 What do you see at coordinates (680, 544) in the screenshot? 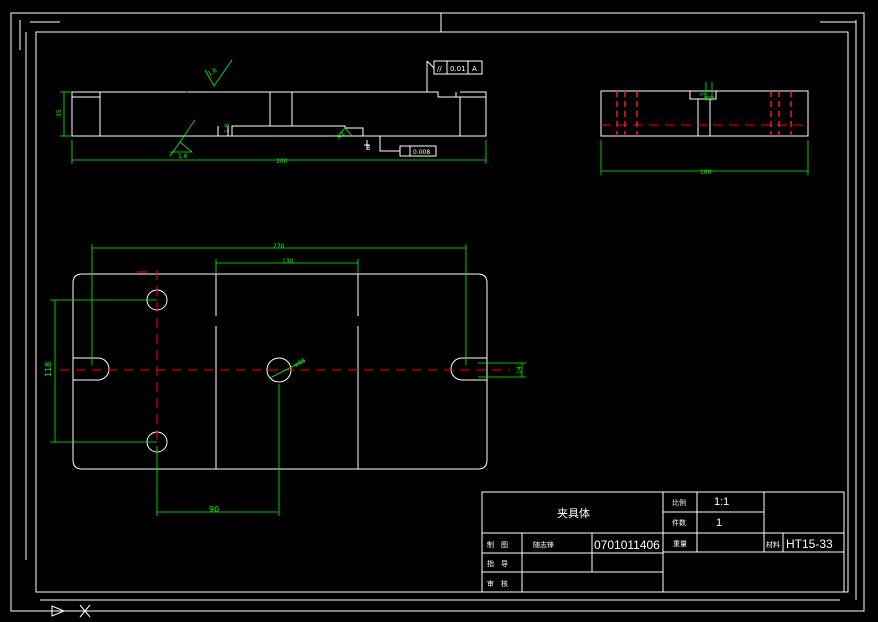
I see `weight-label: 重量` at bounding box center [680, 544].